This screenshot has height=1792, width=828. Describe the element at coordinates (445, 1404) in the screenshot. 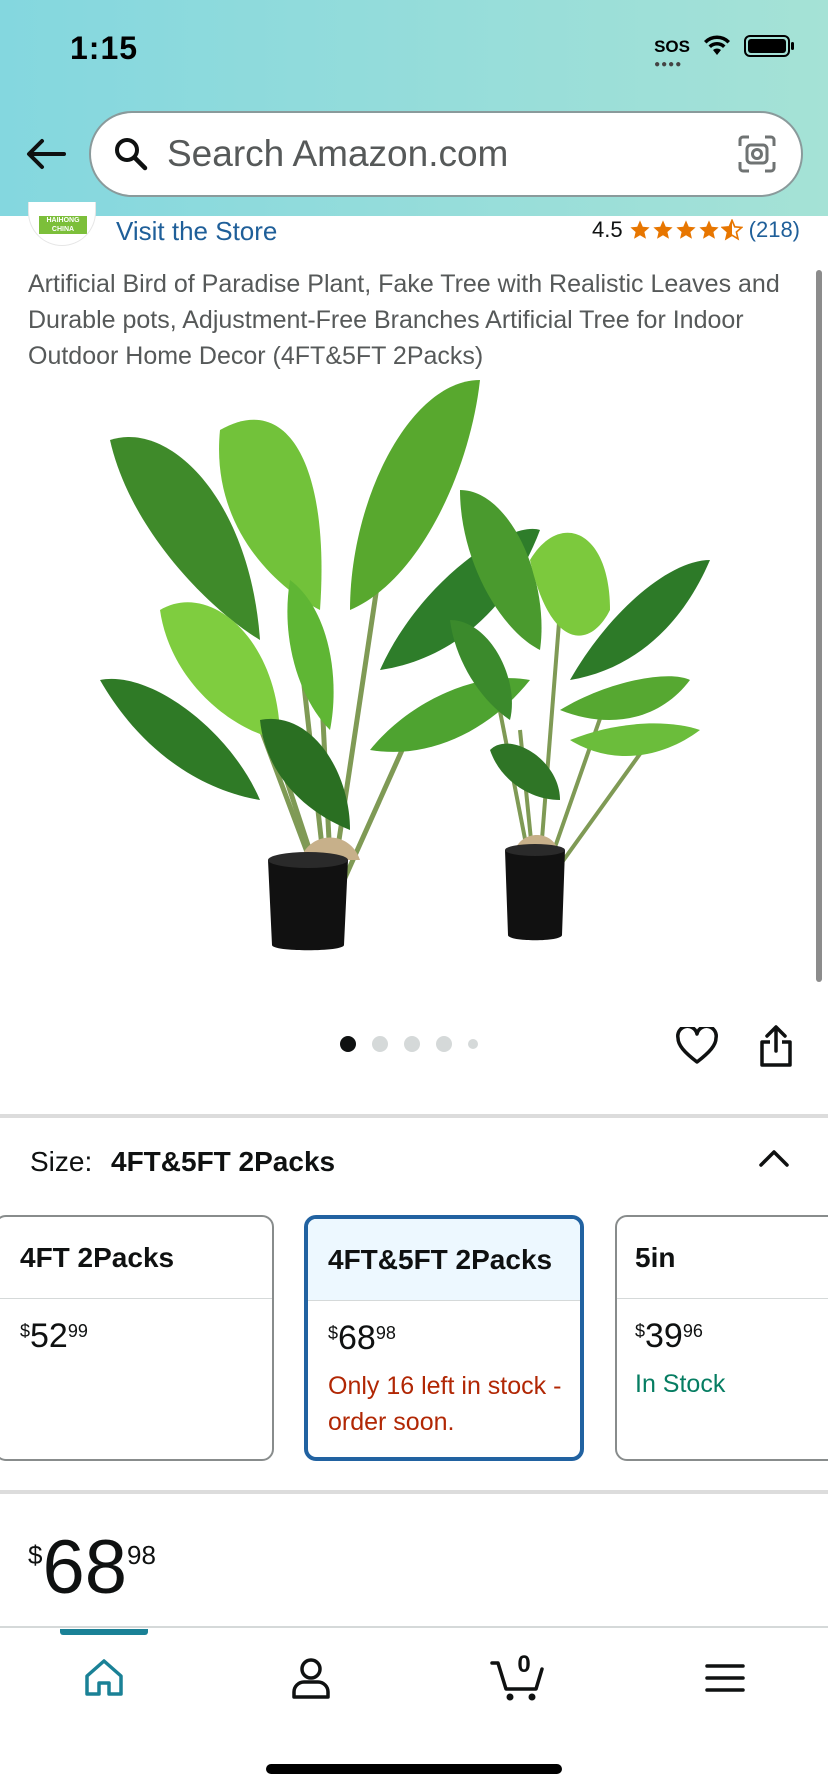

I see `stock-status: Only 16 left in stock - order soon.` at that location.